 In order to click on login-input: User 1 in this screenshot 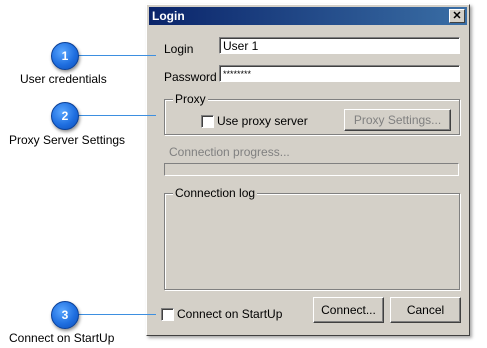, I will do `click(339, 45)`.